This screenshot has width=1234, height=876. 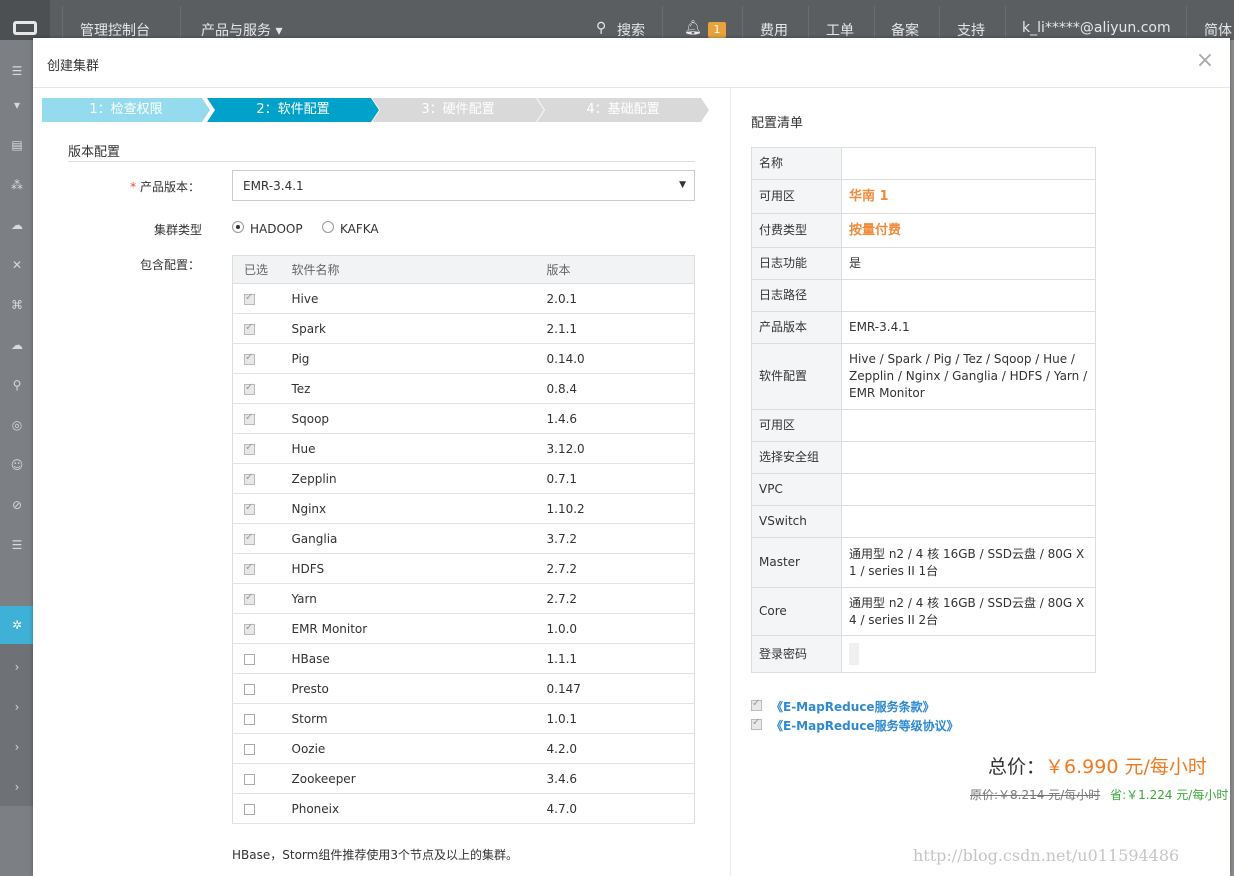 I want to click on software-version: 0.7.1, so click(x=620, y=478).